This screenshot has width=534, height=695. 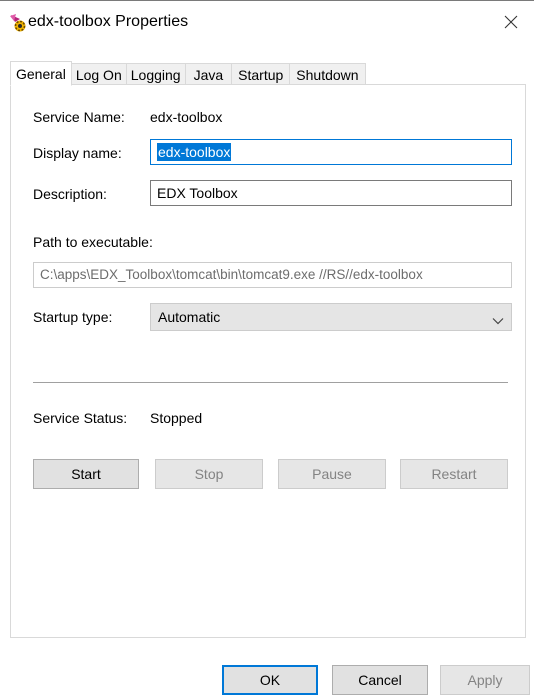 What do you see at coordinates (194, 152) in the screenshot?
I see `display-name-selected-text: edx-toolbox` at bounding box center [194, 152].